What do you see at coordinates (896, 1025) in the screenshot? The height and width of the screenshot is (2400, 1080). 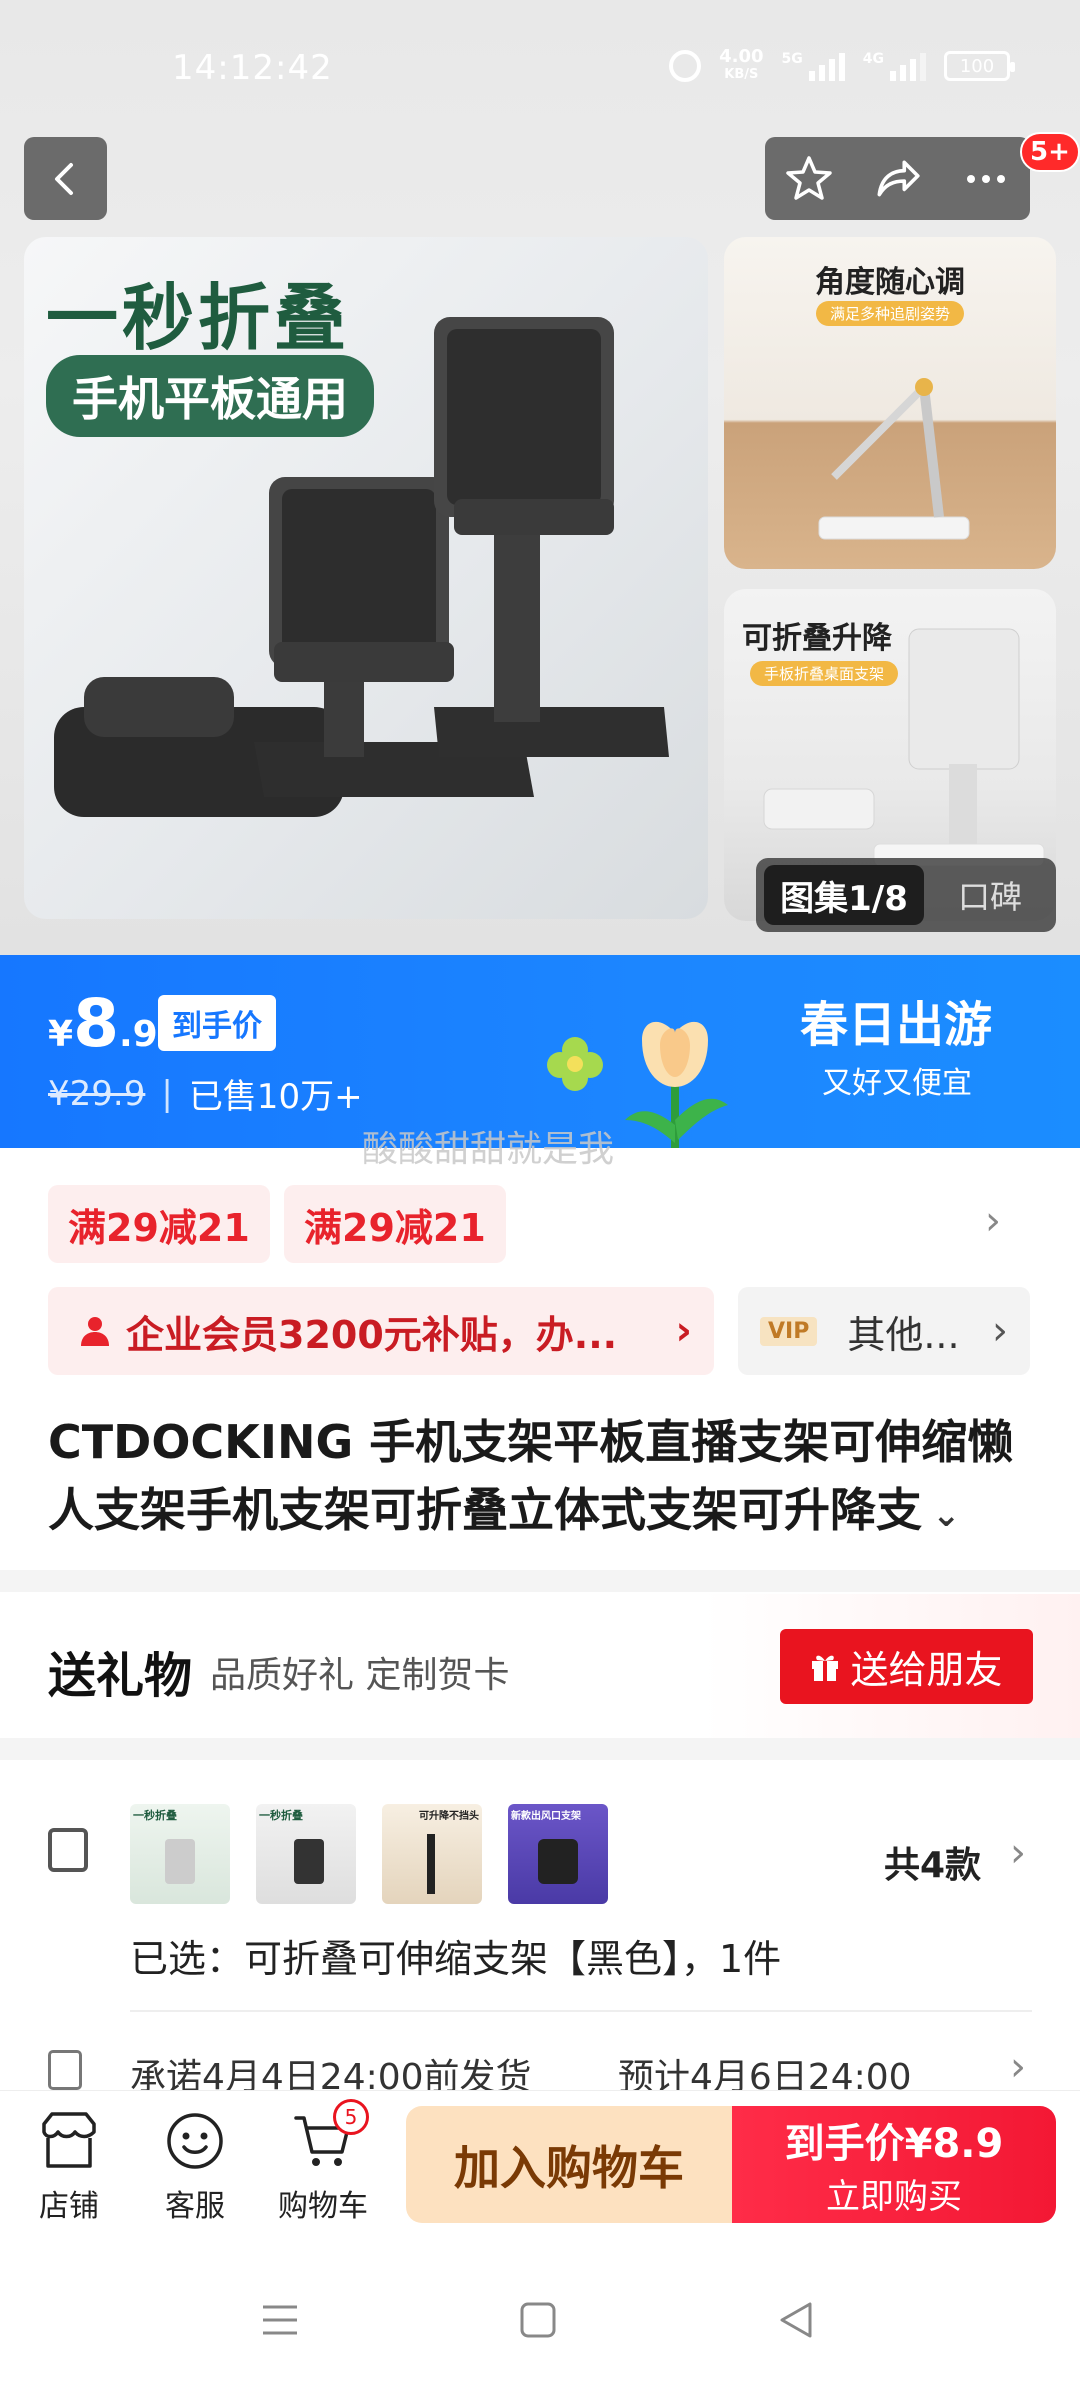 I see `promo-title: 春日出游` at bounding box center [896, 1025].